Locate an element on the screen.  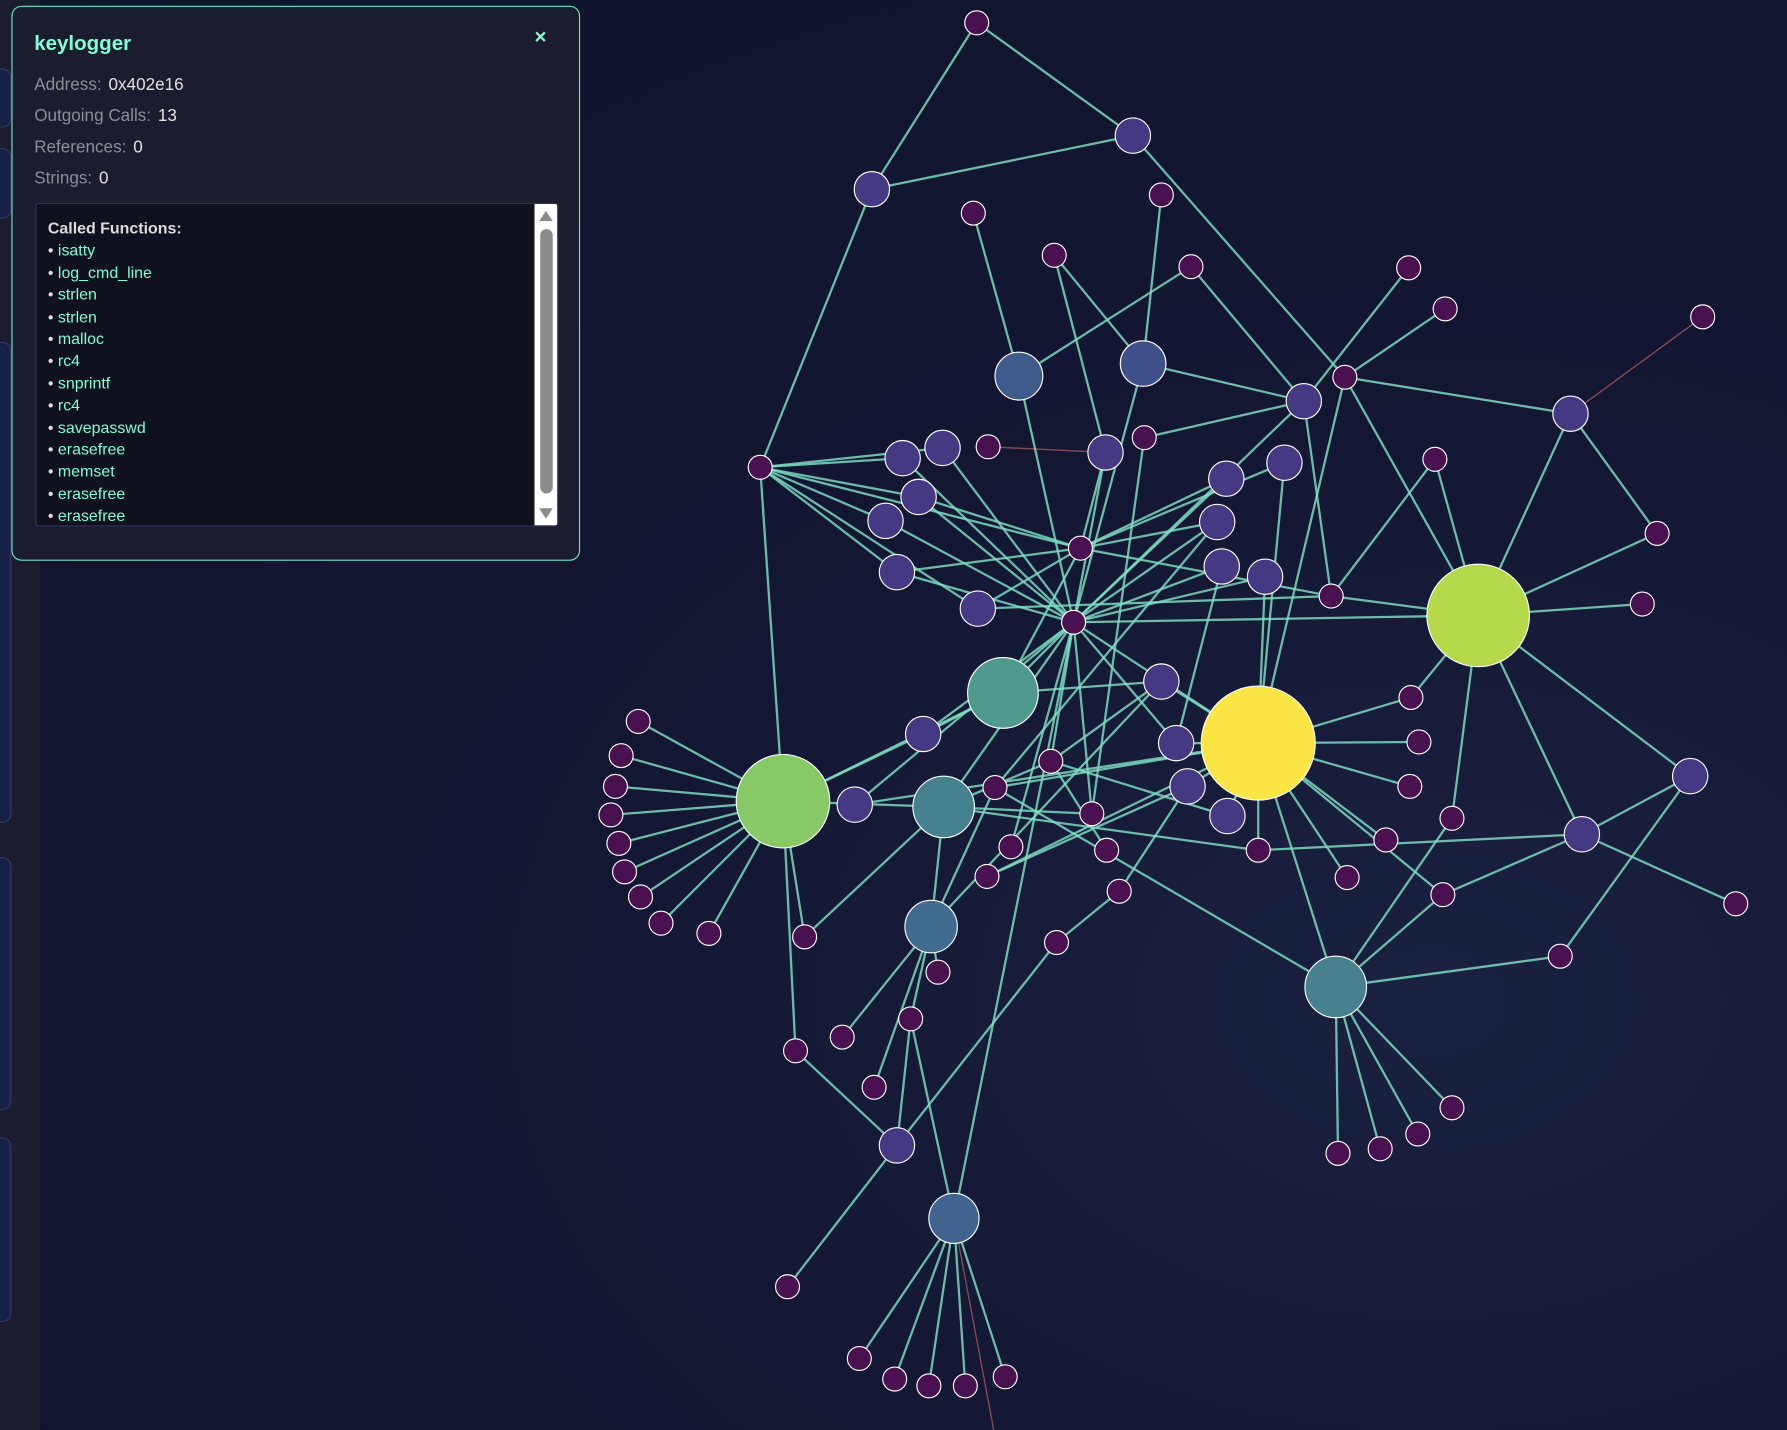
called-function-item: malloc is located at coordinates (115, 339).